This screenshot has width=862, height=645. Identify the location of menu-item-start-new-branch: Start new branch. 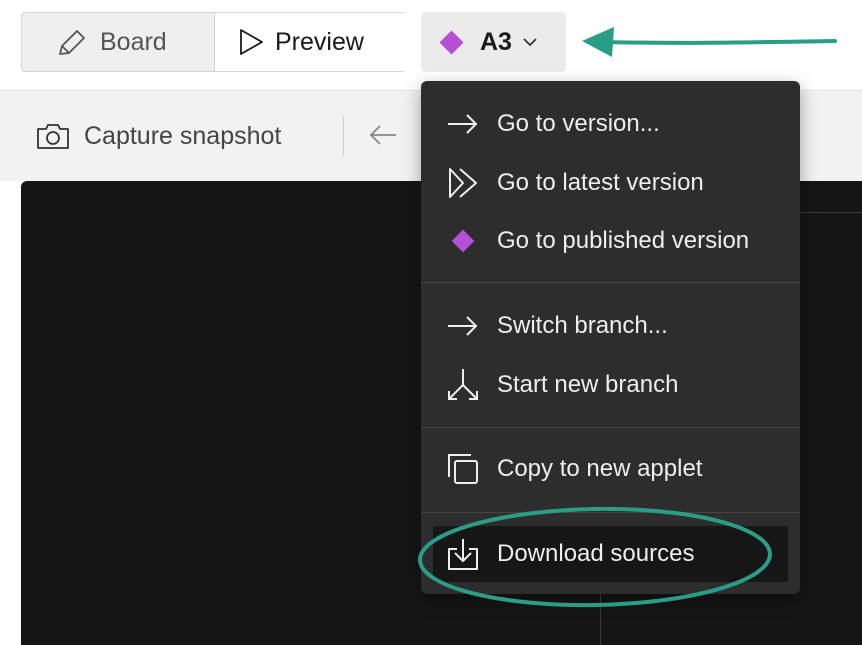
(610, 385).